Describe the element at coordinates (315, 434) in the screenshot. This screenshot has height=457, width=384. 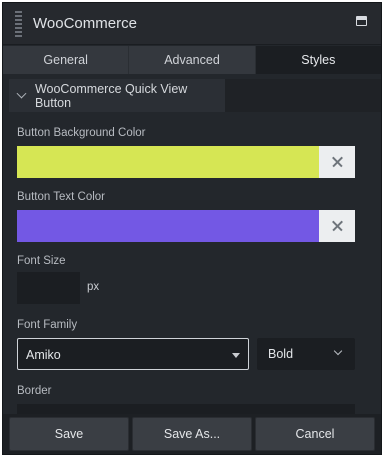
I see `cancel-button: Cancel` at that location.